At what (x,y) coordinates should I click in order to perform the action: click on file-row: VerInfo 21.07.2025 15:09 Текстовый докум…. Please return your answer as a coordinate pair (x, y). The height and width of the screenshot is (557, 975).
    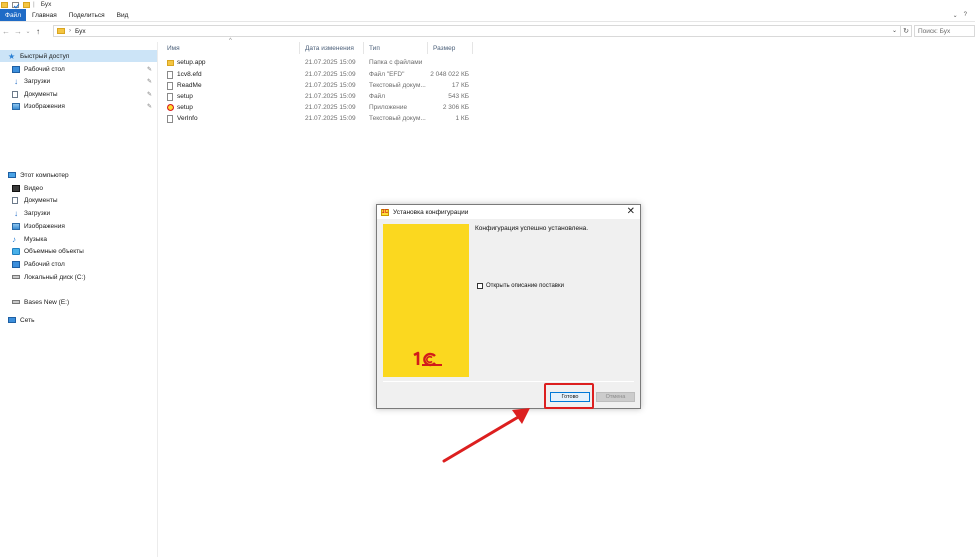
    Looking at the image, I should click on (318, 118).